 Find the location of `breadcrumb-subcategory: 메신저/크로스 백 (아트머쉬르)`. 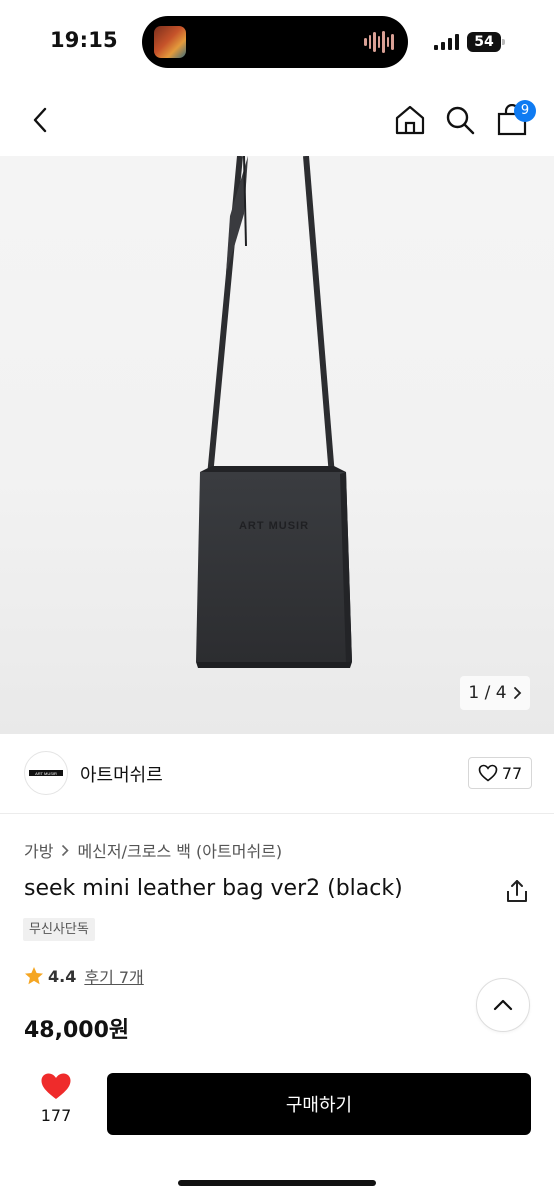

breadcrumb-subcategory: 메신저/크로스 백 (아트머쉬르) is located at coordinates (179, 850).